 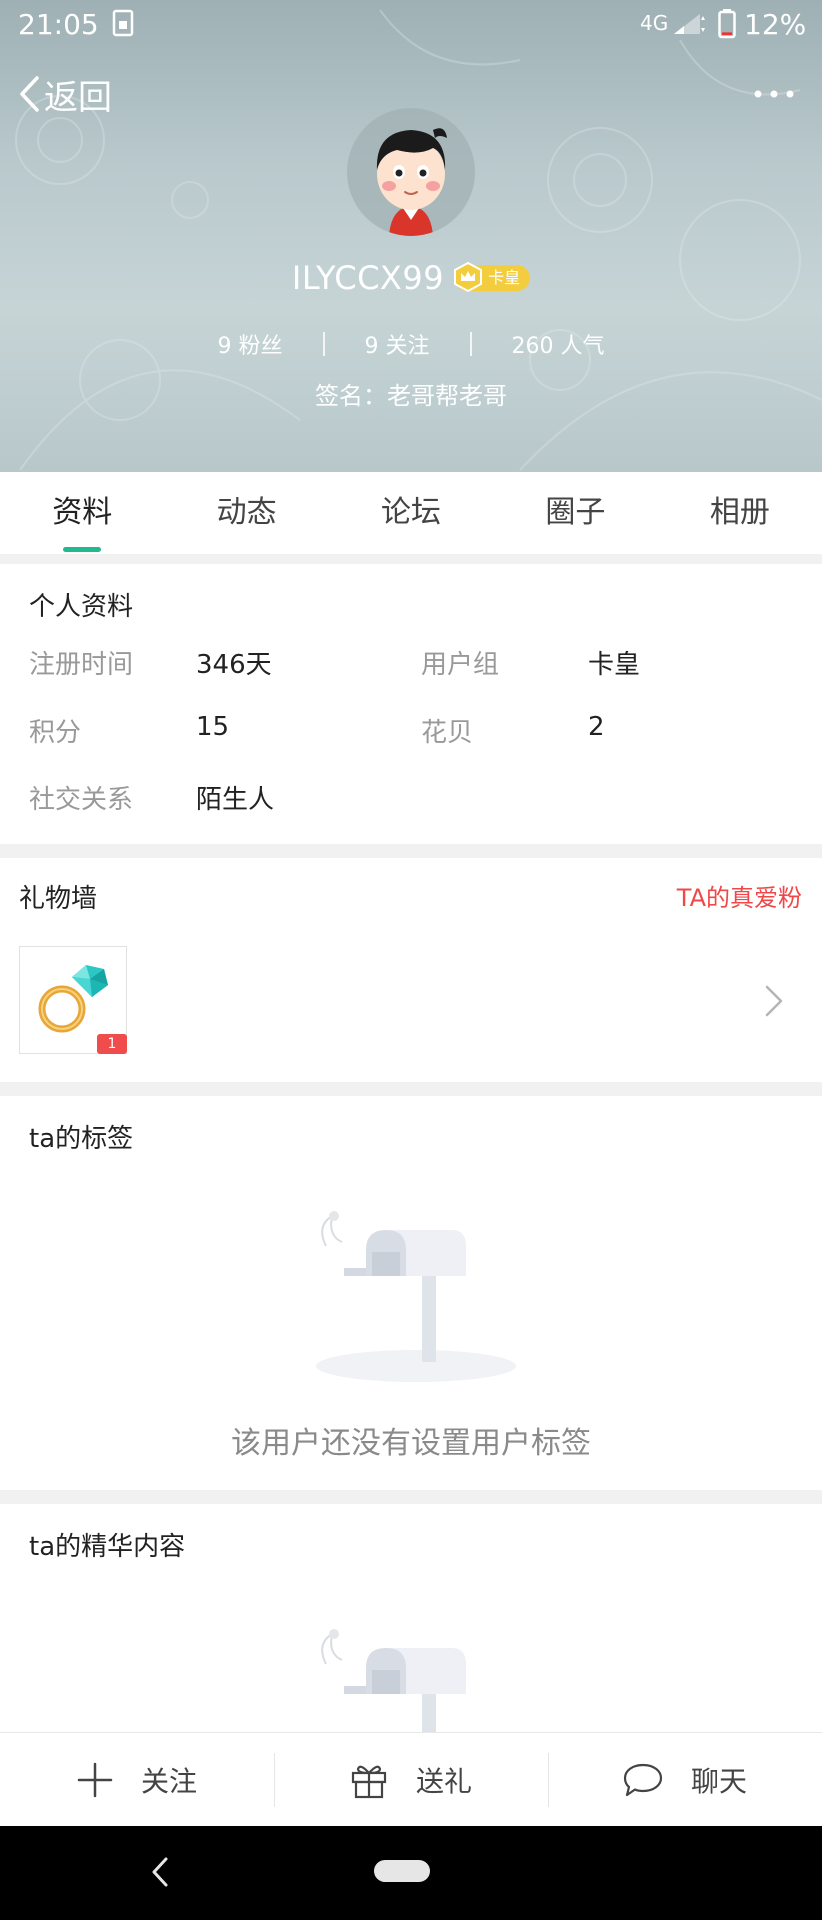 What do you see at coordinates (685, 1779) in the screenshot?
I see `chat-button: 聊天` at bounding box center [685, 1779].